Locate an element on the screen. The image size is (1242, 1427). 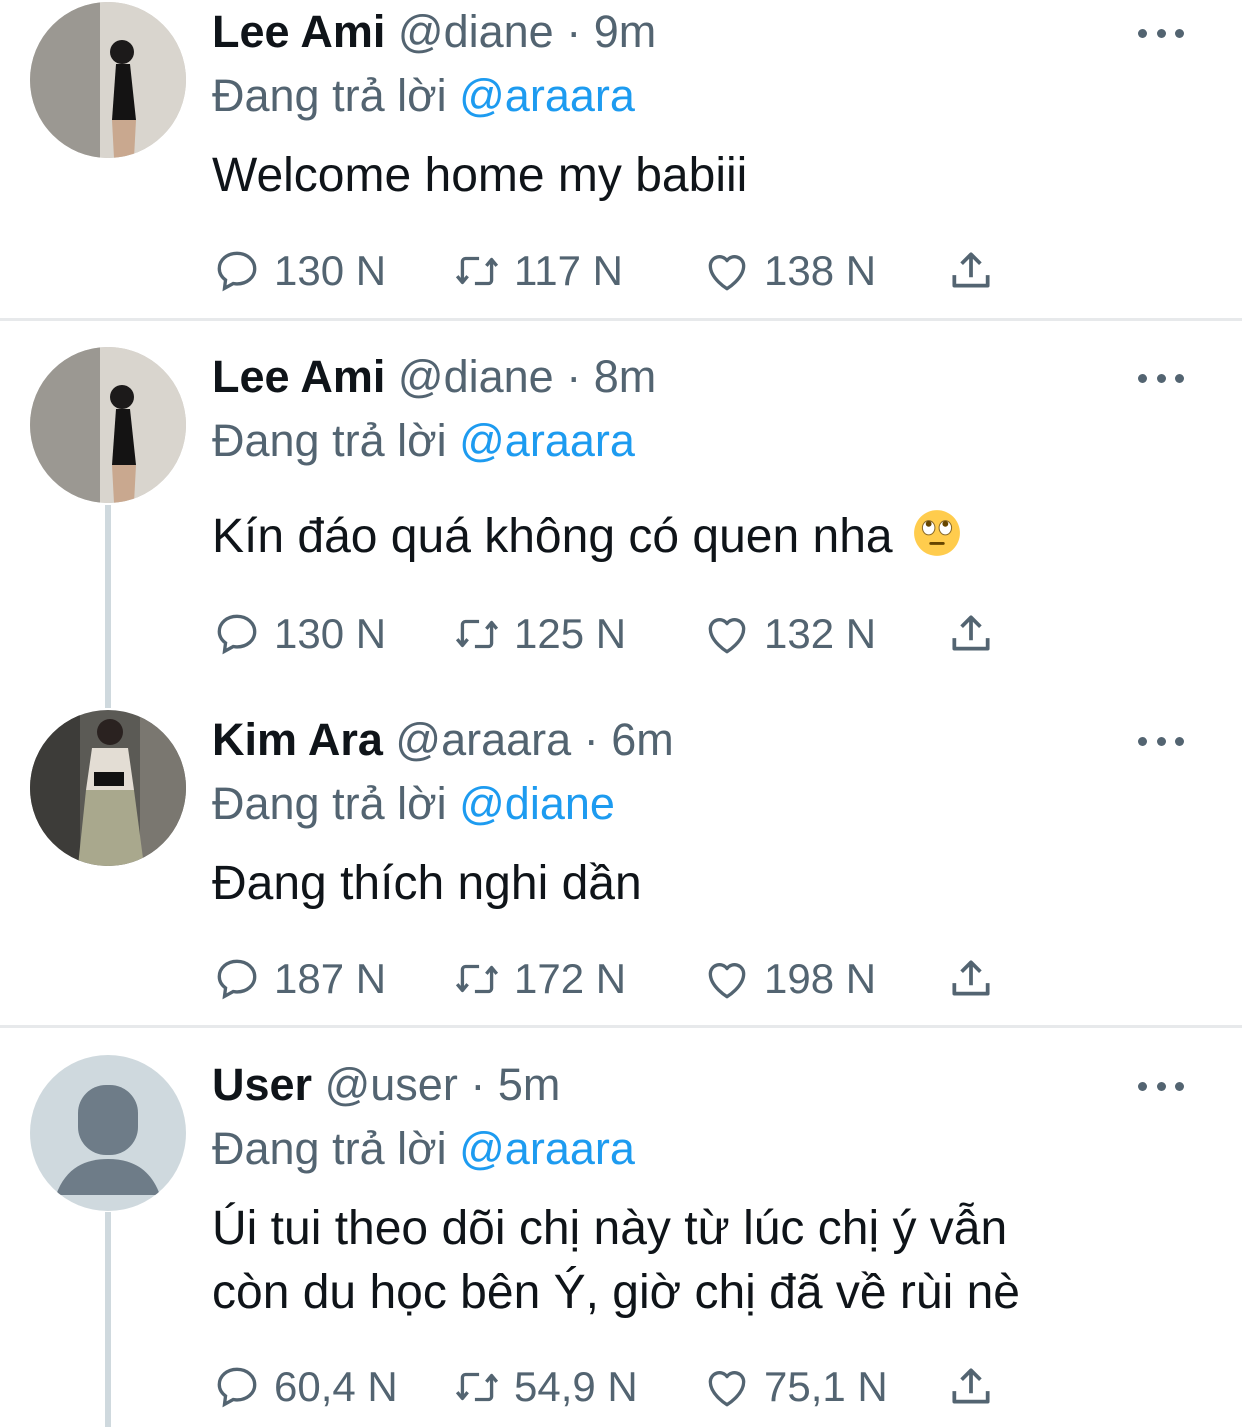
default-avatar-icon is located at coordinates (108, 1133).